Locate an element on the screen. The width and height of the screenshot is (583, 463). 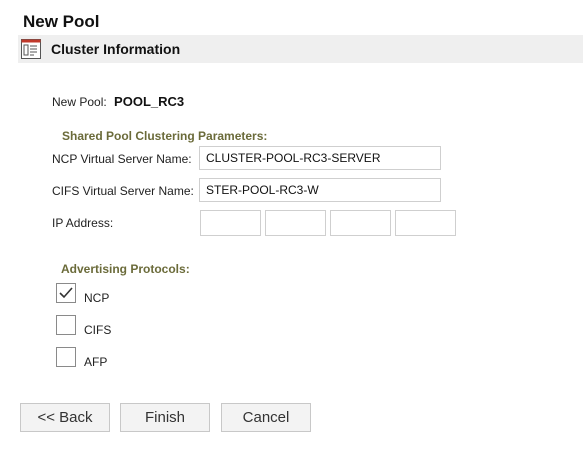
checkmark-icon is located at coordinates (66, 293).